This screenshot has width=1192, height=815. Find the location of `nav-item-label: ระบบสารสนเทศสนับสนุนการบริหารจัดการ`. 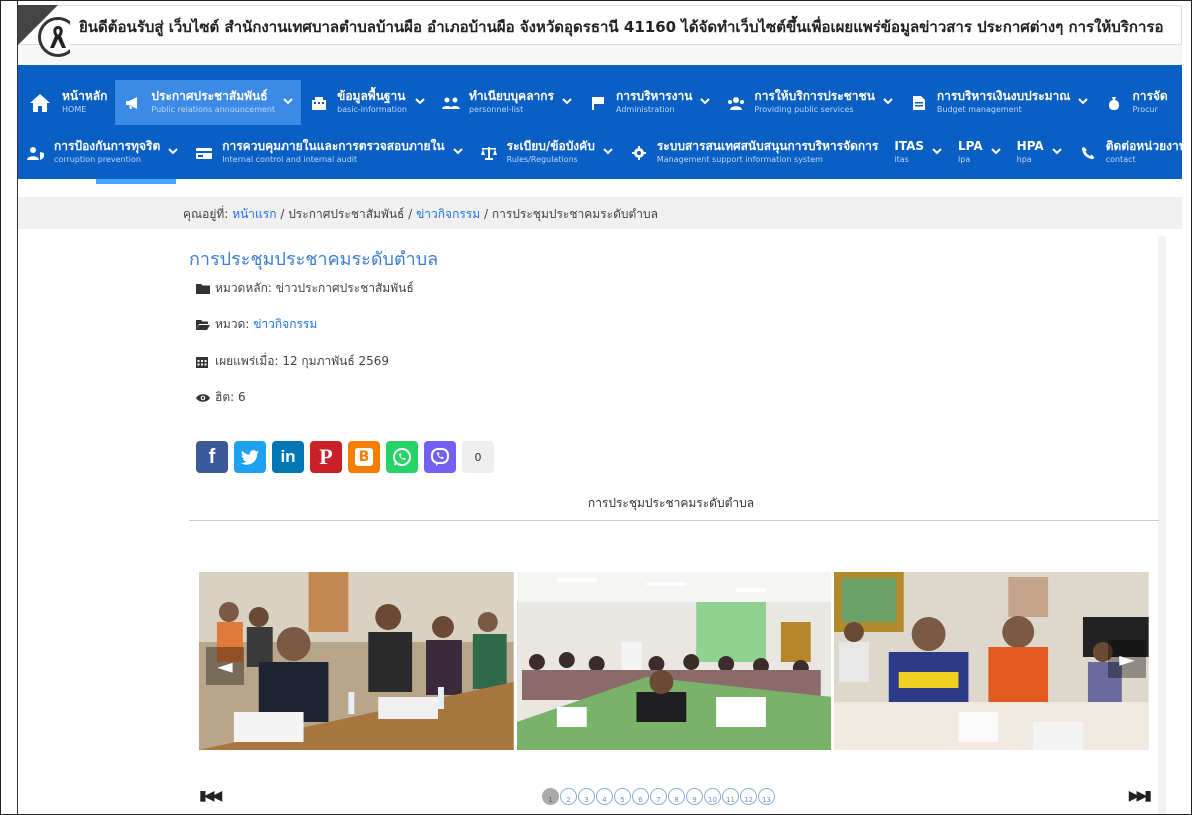

nav-item-label: ระบบสารสนเทศสนับสนุนการบริหารจัดการ is located at coordinates (767, 146).